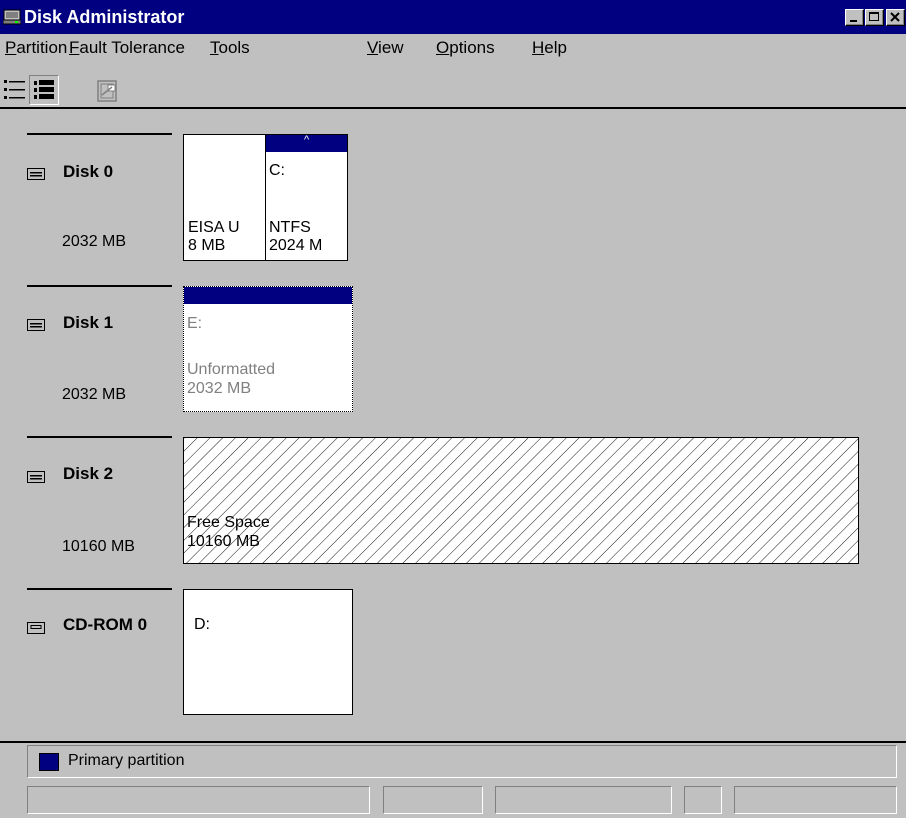 This screenshot has width=906, height=818. What do you see at coordinates (268, 295) in the screenshot?
I see `primary-partition-bar` at bounding box center [268, 295].